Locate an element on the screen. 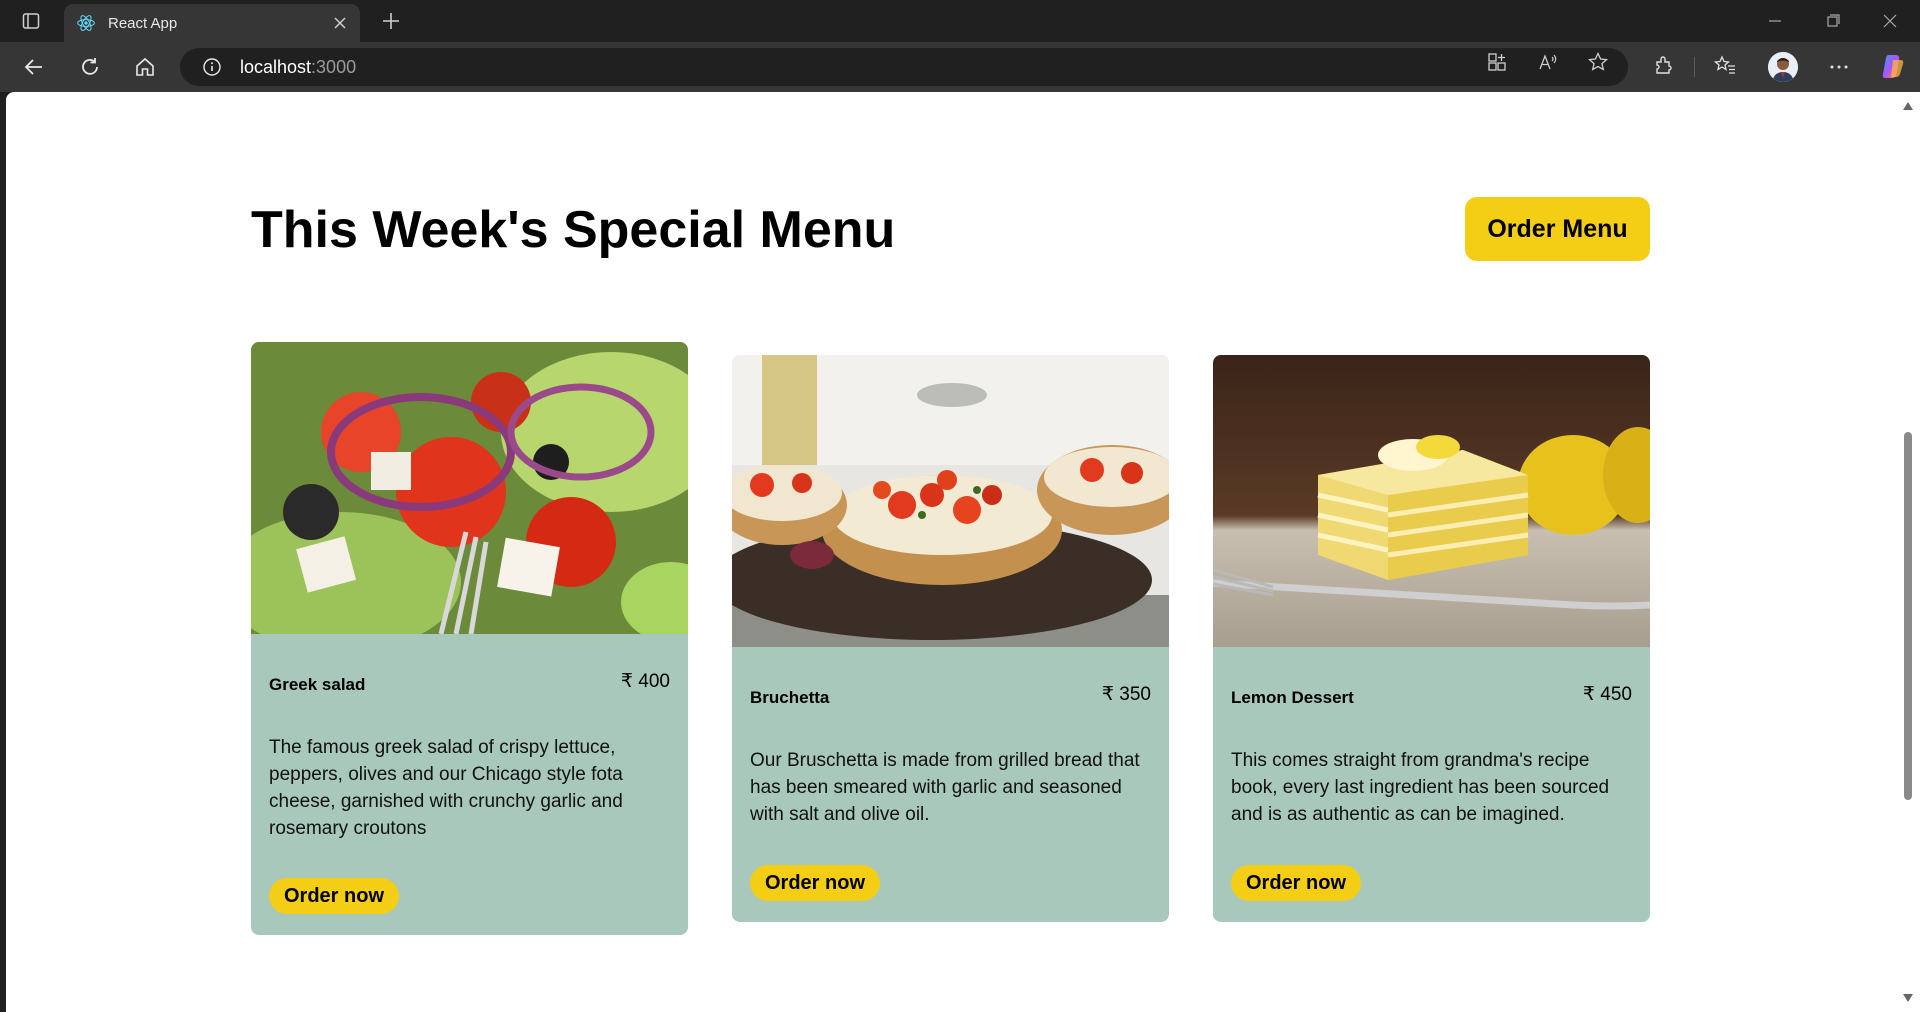  reload-button is located at coordinates (90, 67).